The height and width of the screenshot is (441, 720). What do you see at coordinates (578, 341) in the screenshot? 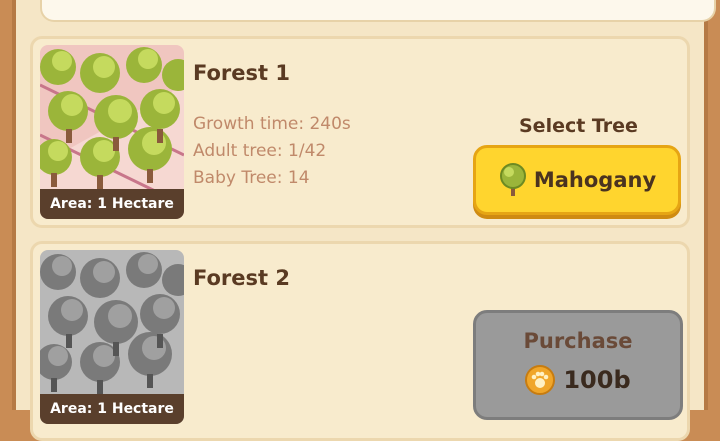
I see `purchase-label: Purchase` at bounding box center [578, 341].